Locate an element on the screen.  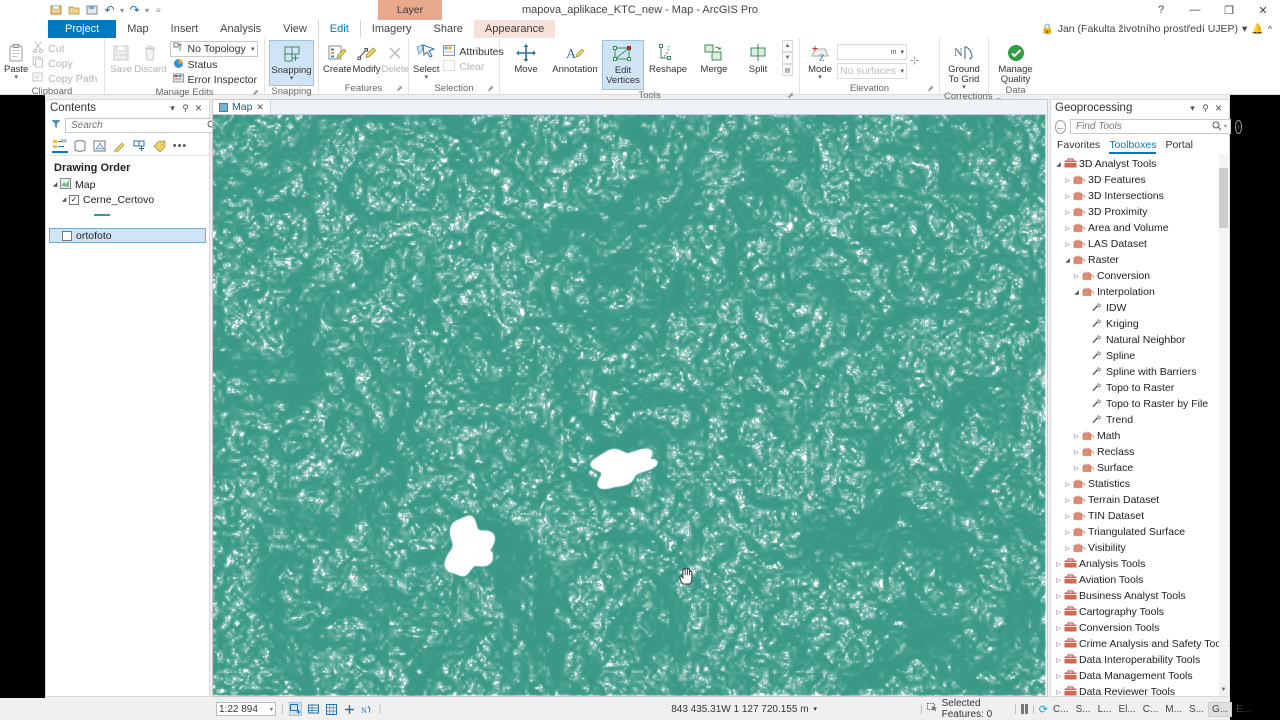
toolbox-scrollbar is located at coordinates (1223, 425).